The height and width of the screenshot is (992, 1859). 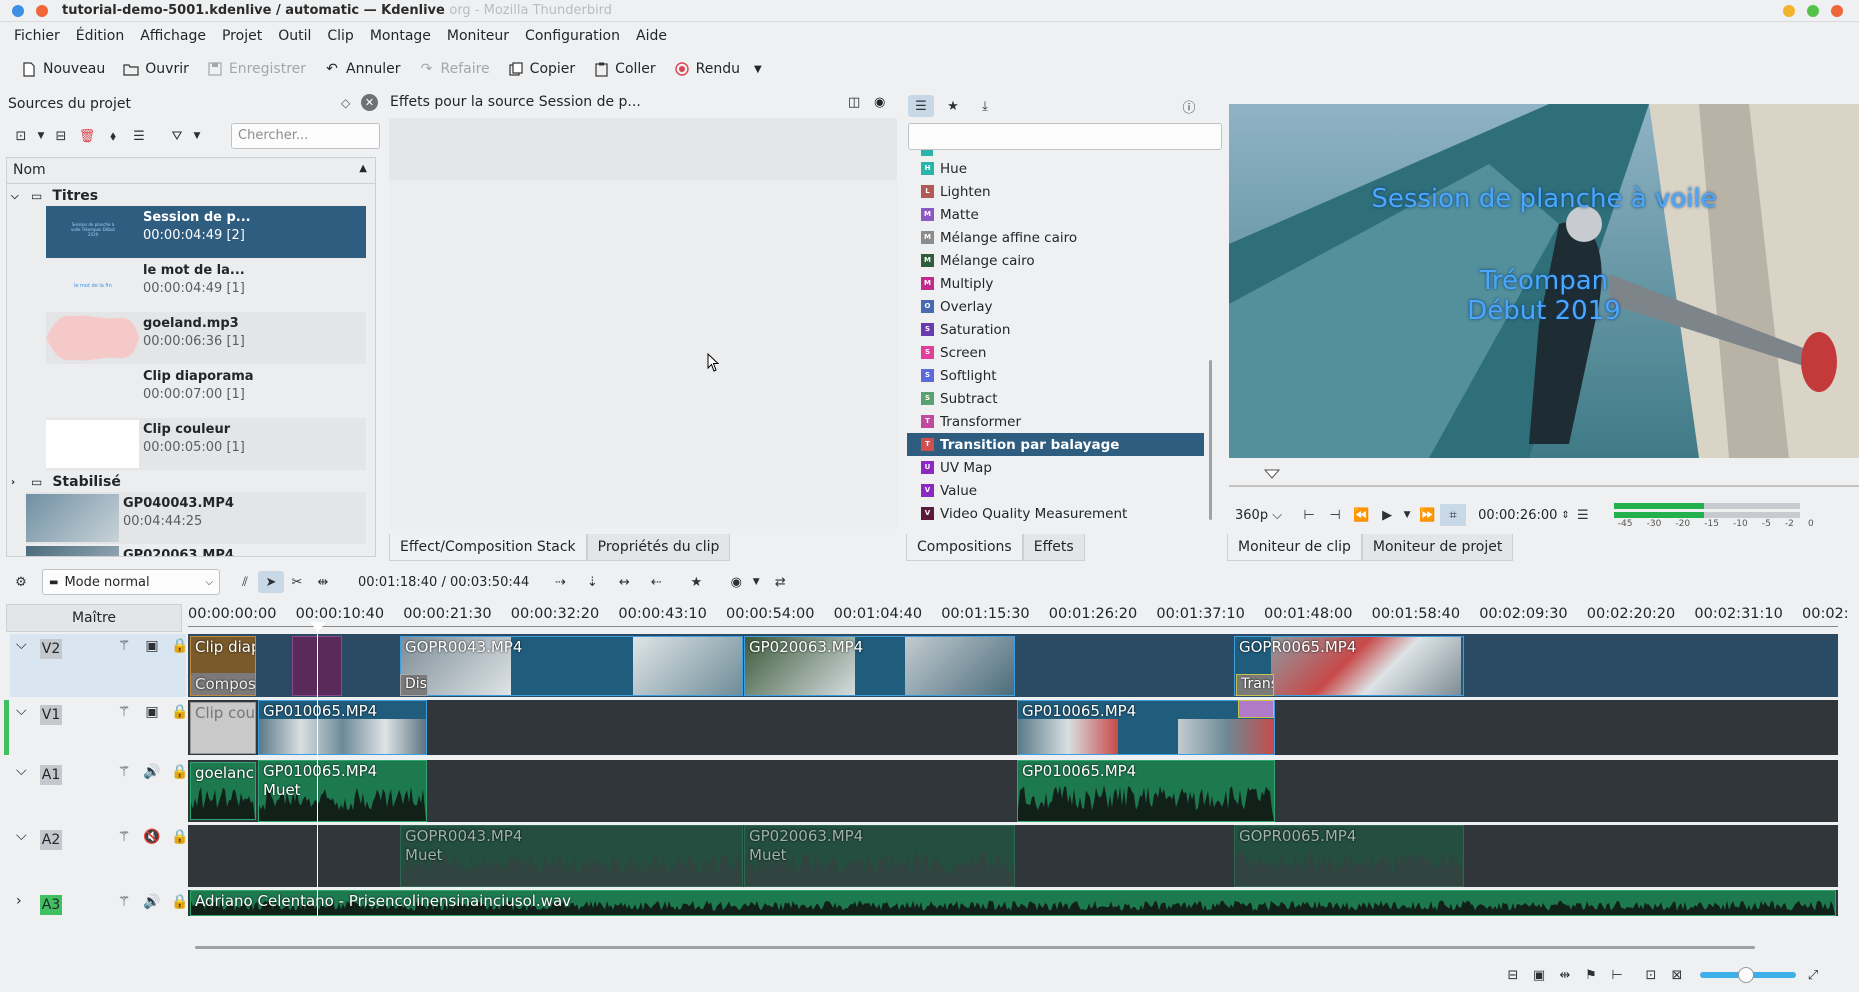 I want to click on window-close-icon, so click(x=18, y=11).